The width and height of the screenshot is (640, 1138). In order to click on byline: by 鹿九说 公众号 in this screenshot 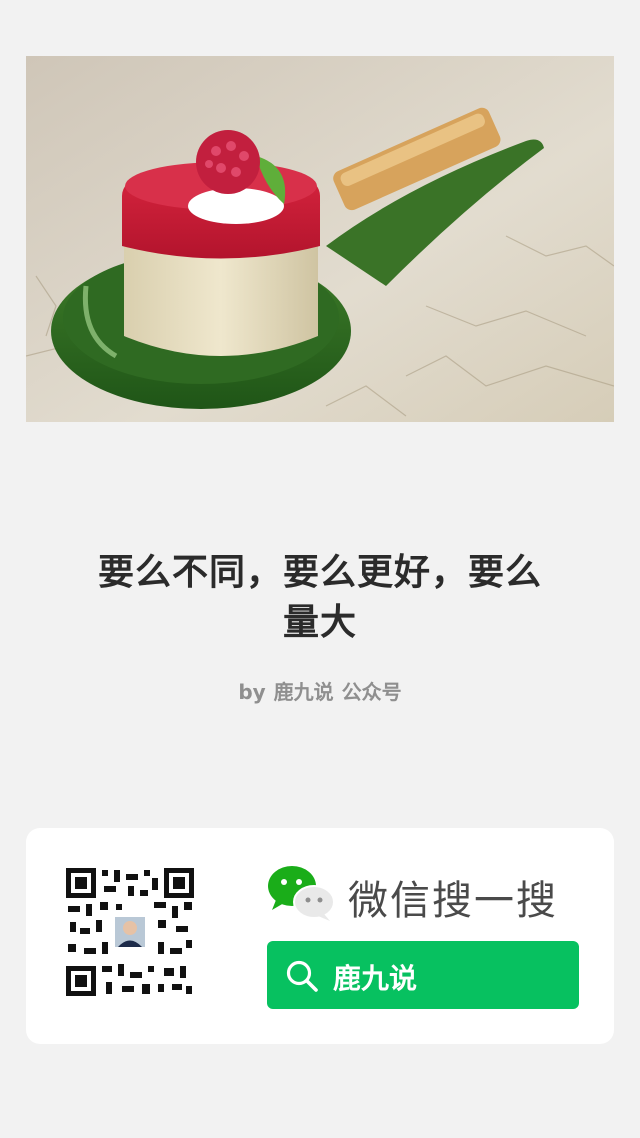, I will do `click(320, 690)`.